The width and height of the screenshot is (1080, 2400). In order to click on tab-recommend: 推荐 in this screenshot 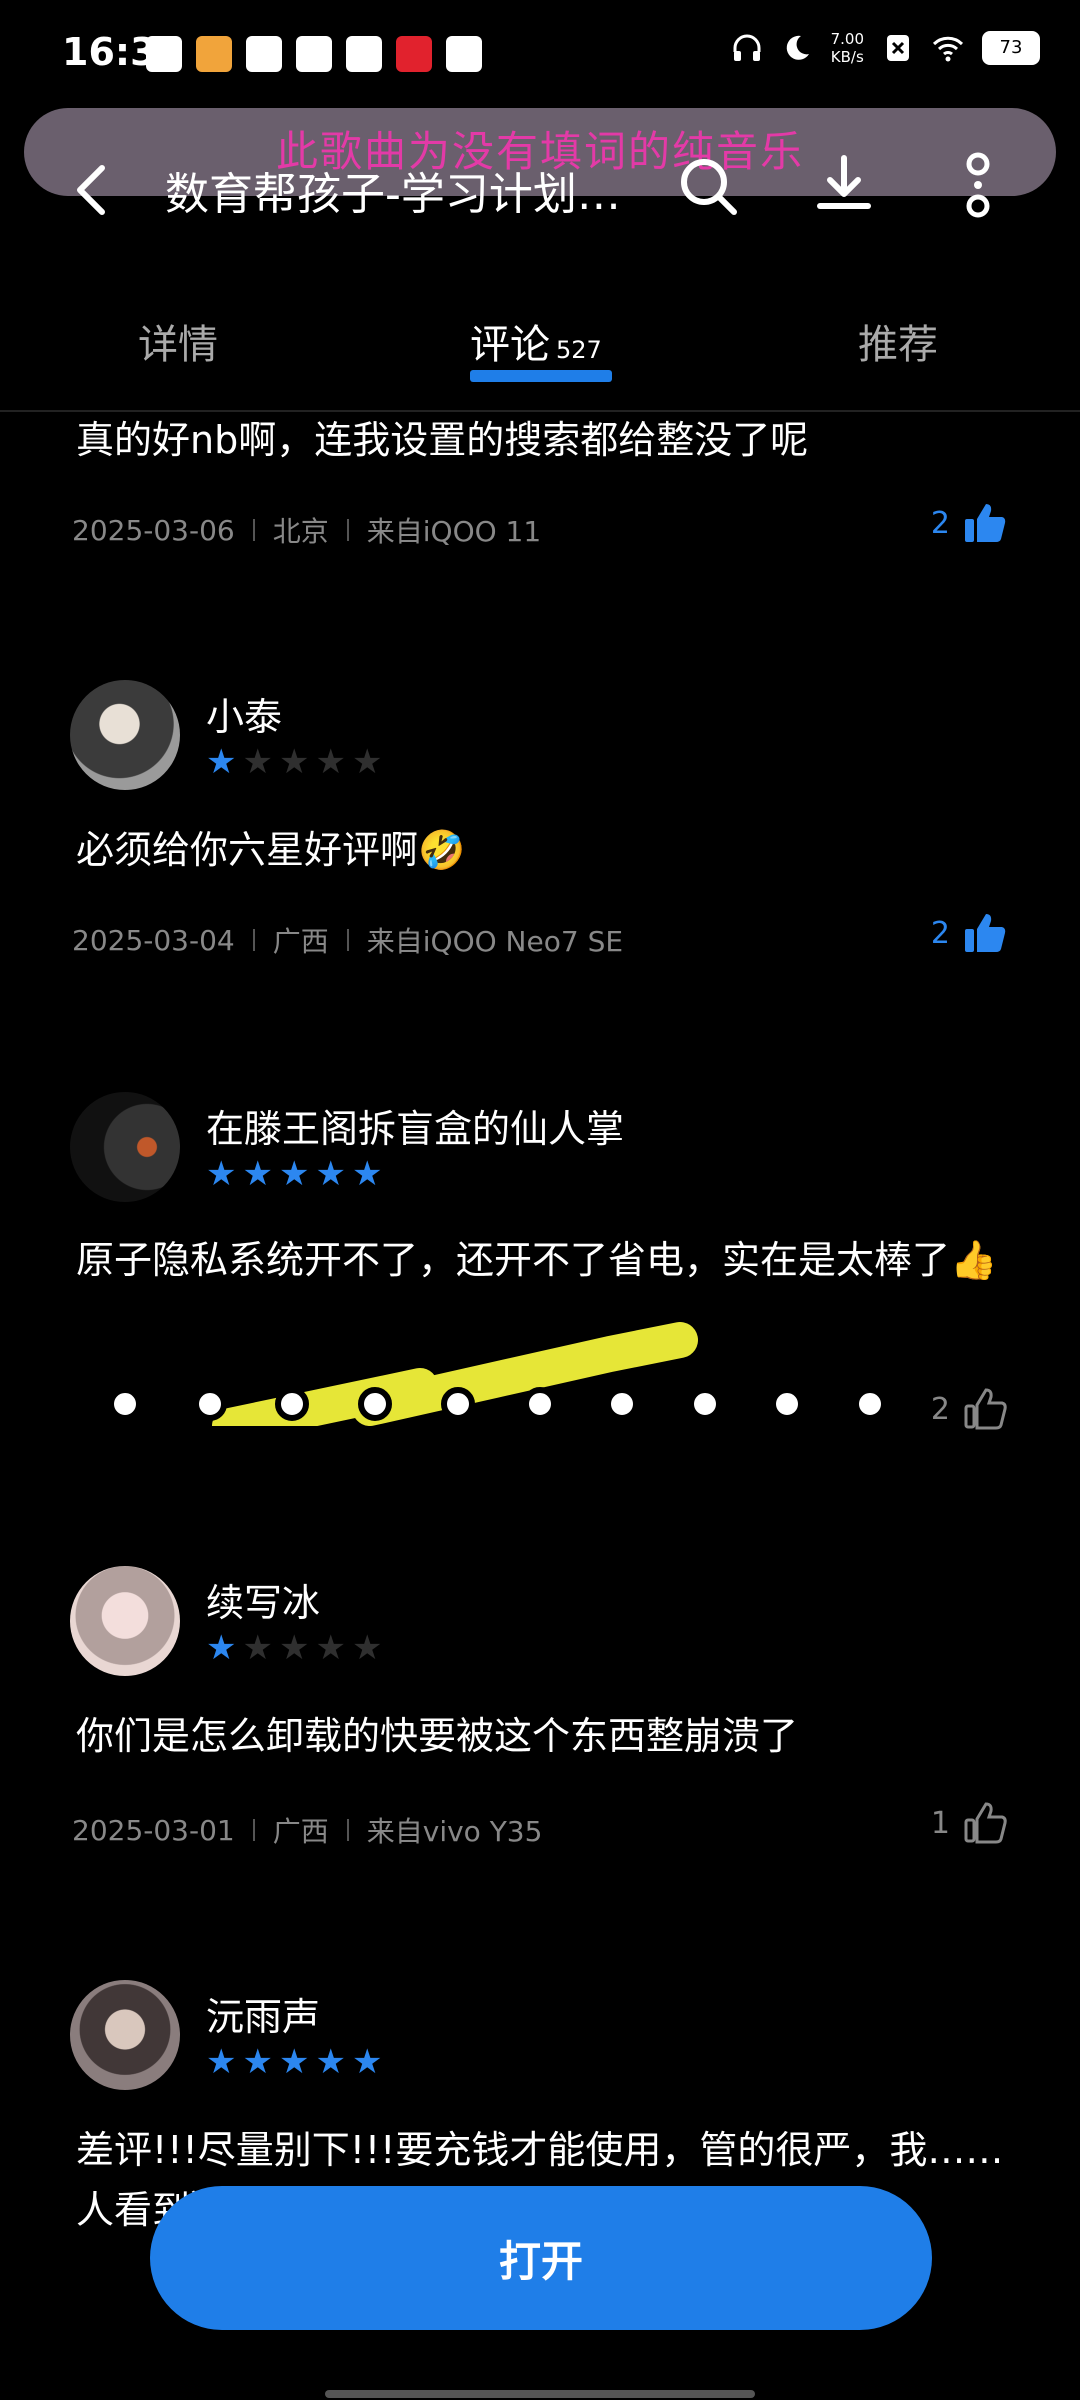, I will do `click(898, 341)`.